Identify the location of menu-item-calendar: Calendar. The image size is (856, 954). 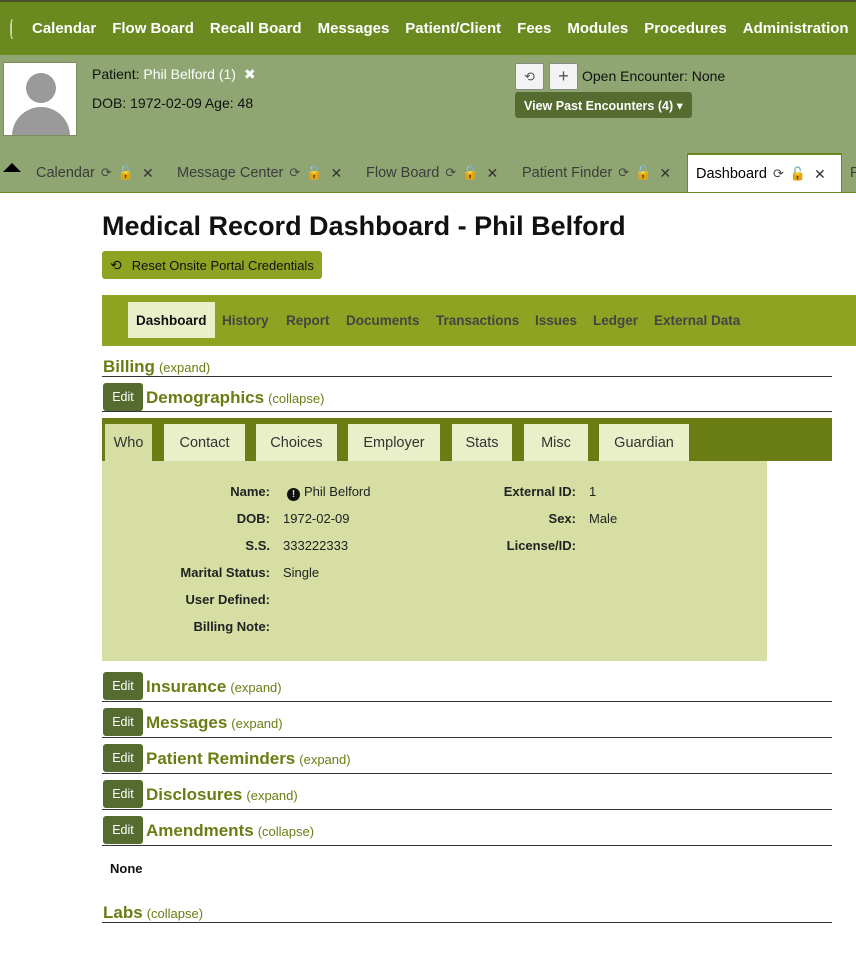
(64, 28).